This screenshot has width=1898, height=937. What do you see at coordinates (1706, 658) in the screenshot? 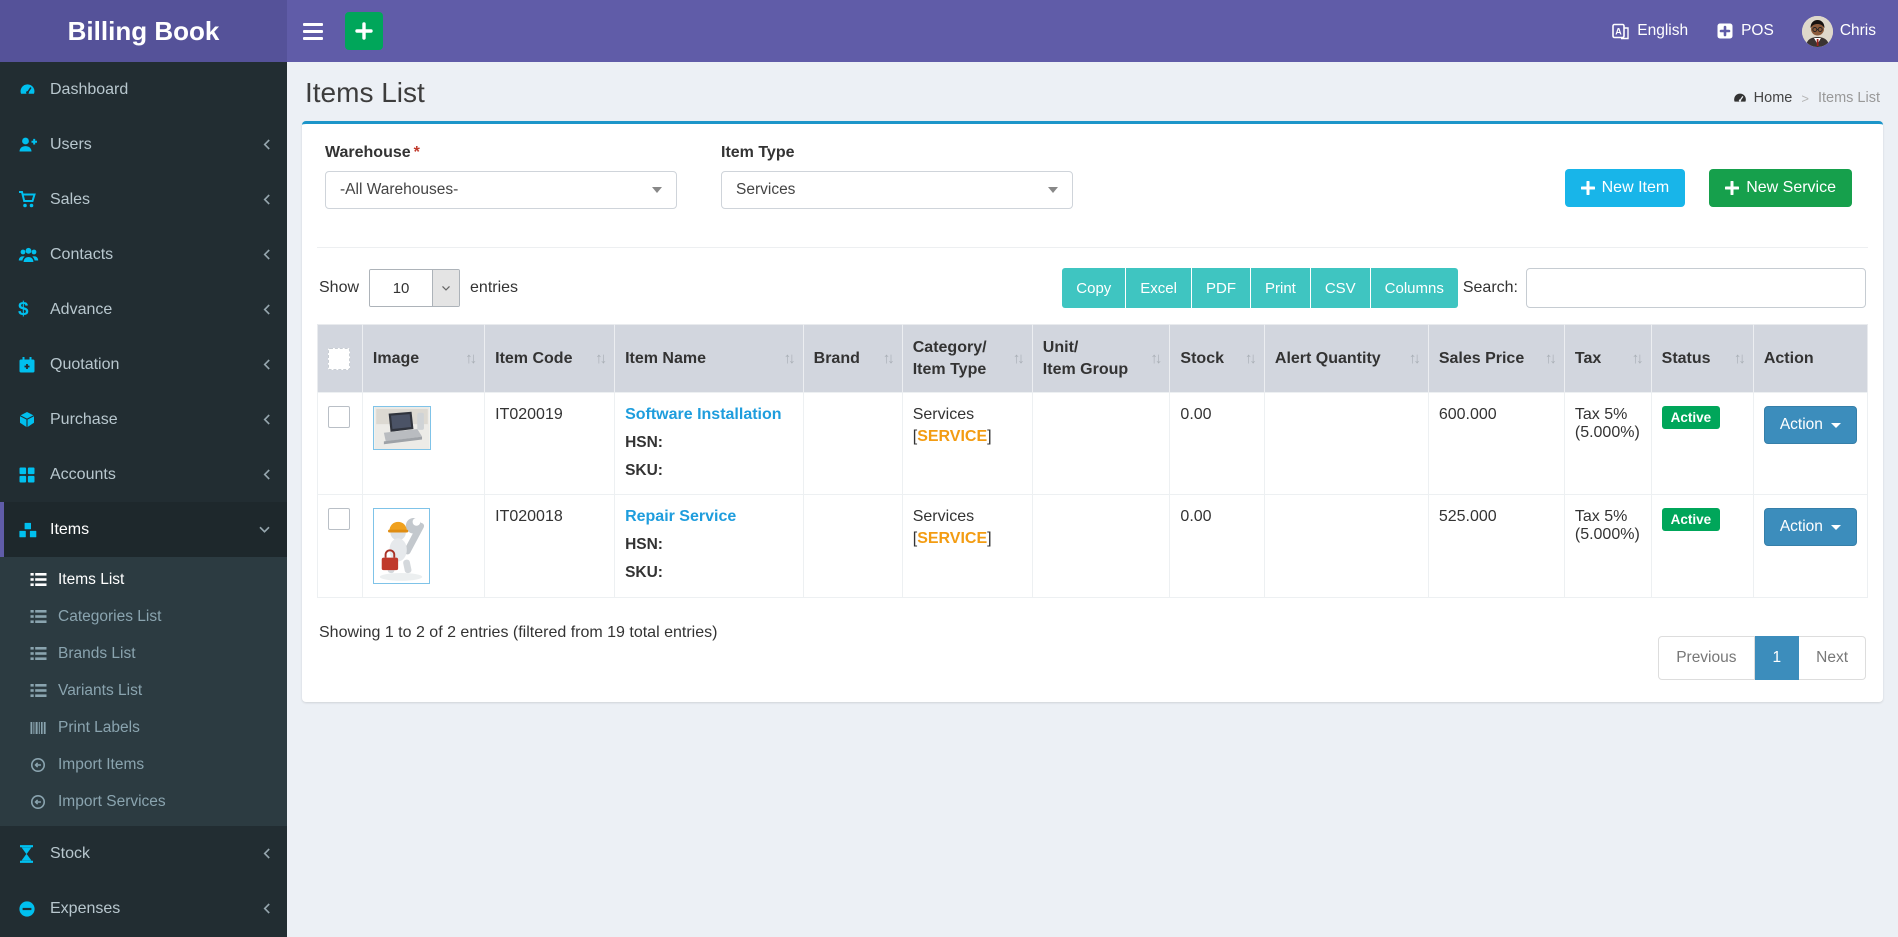
I see `previous-page-button: Previous` at bounding box center [1706, 658].